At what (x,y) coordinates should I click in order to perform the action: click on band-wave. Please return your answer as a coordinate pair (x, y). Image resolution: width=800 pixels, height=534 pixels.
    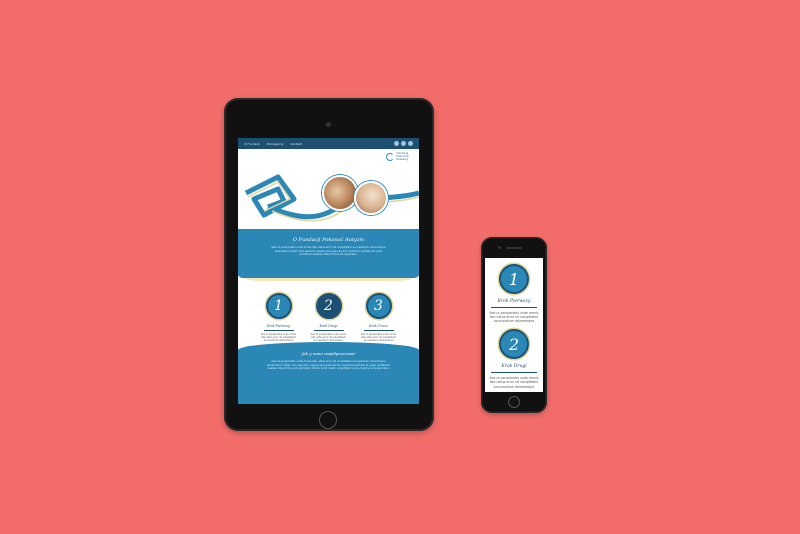
    Looking at the image, I should click on (328, 280).